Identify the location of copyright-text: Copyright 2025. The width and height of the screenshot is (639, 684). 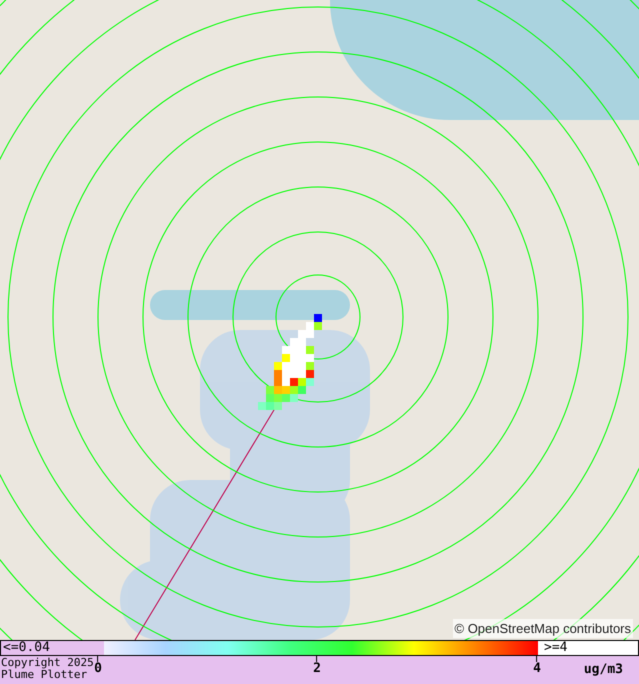
(47, 663).